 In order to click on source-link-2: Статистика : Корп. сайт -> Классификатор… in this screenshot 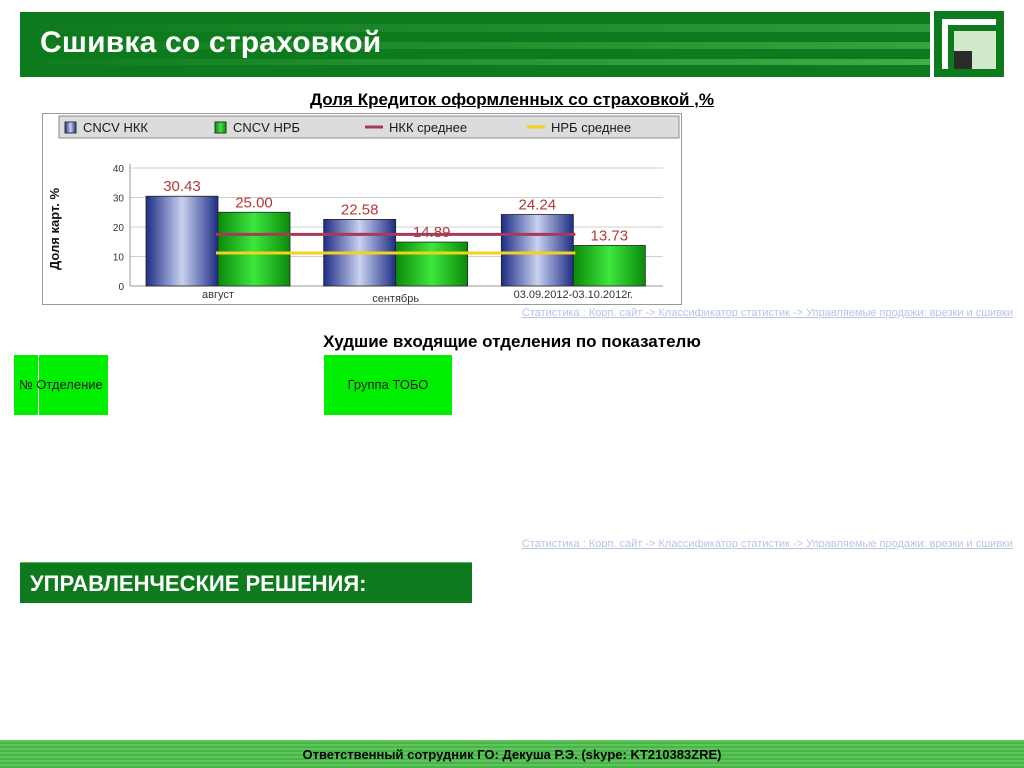, I will do `click(767, 544)`.